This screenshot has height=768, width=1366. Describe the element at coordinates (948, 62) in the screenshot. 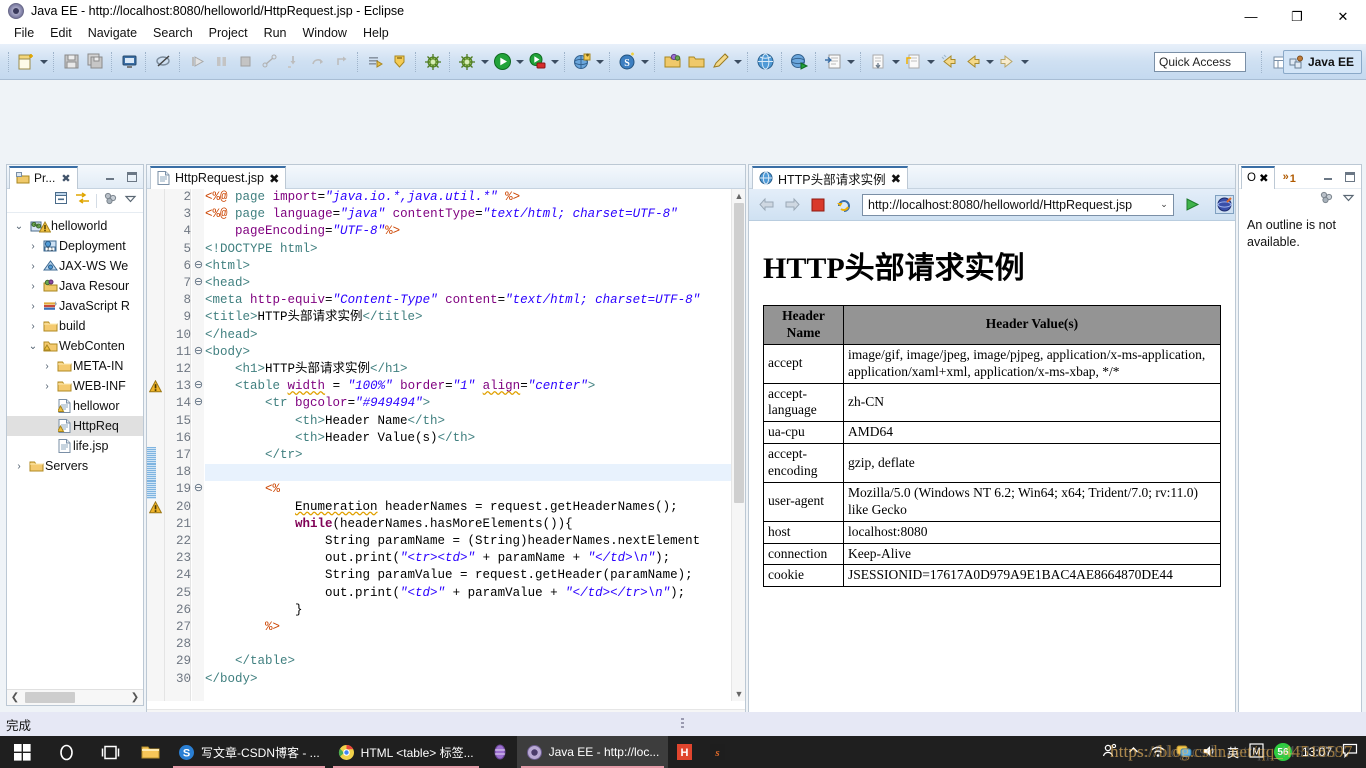

I see `back-navigation-icon` at that location.